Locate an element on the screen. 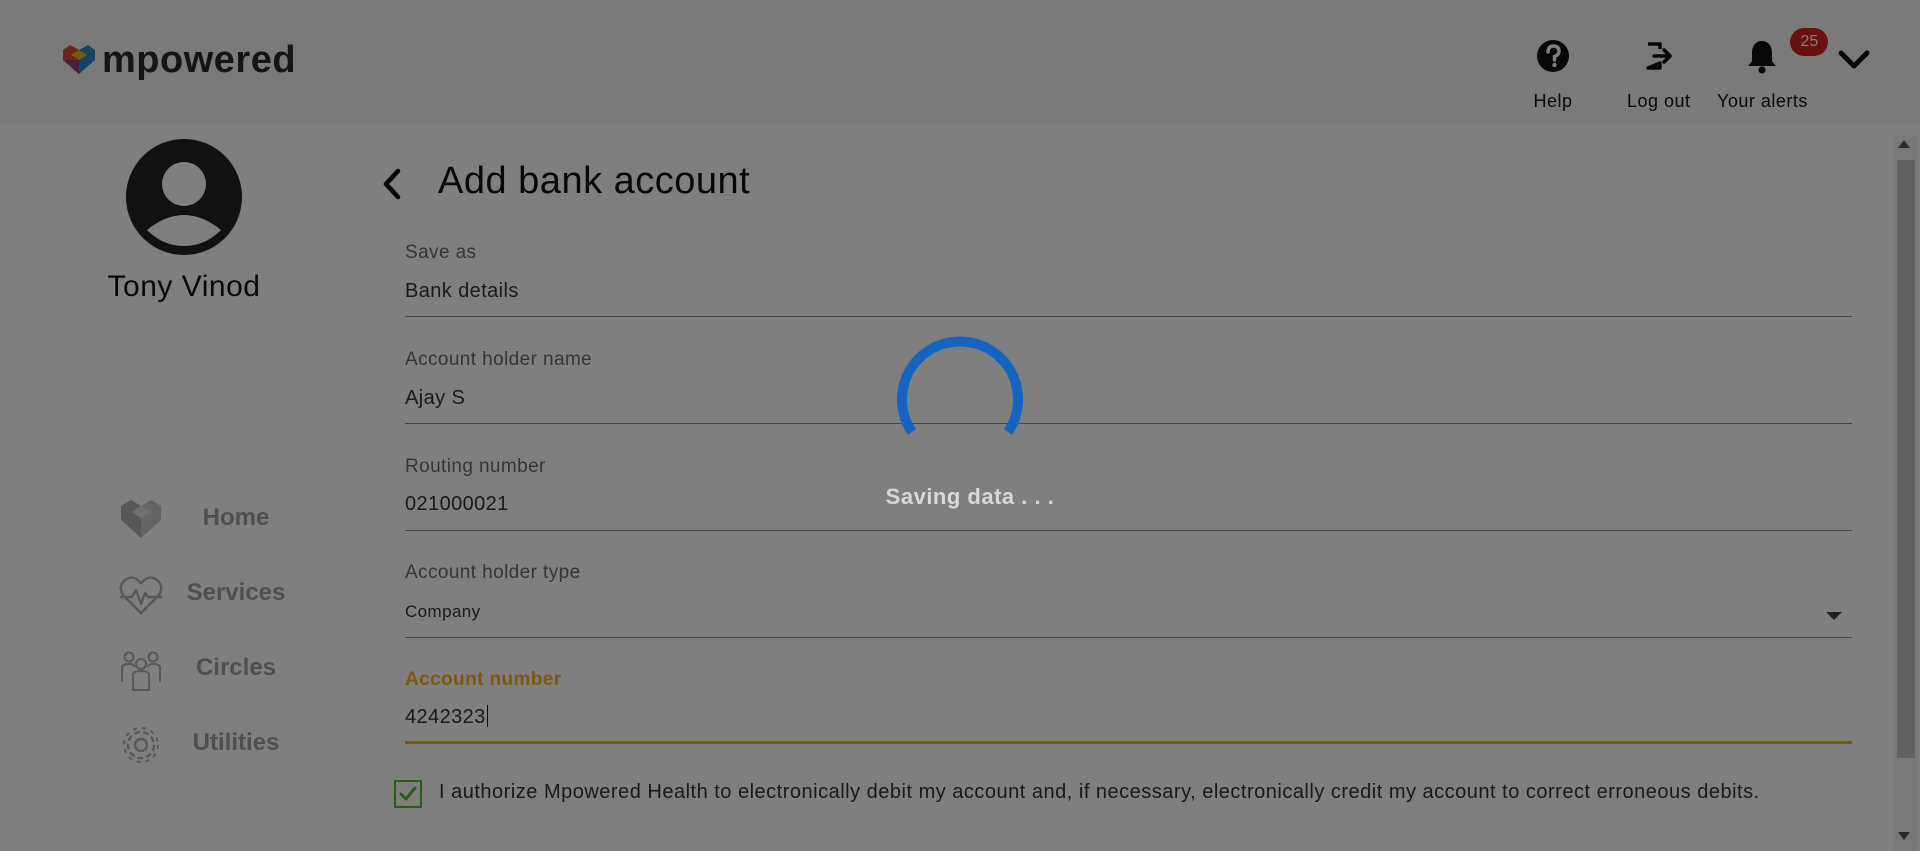  loading-spinner-icon is located at coordinates (960, 385).